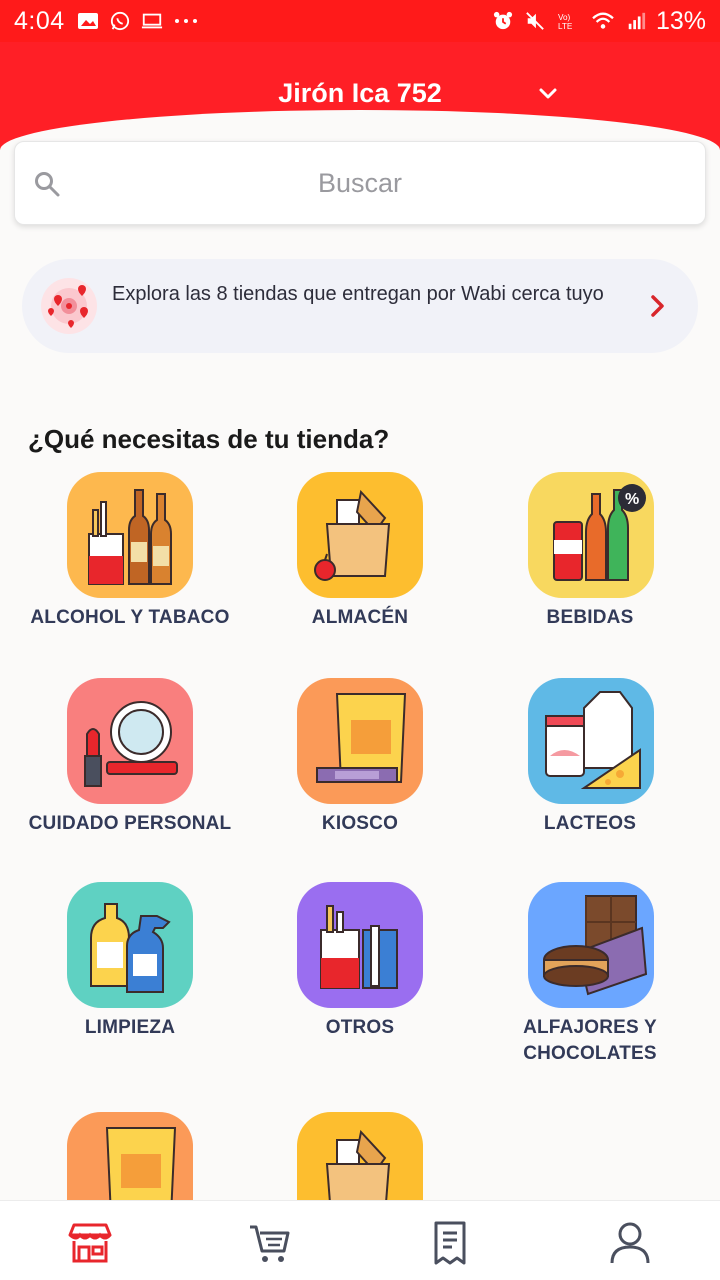 This screenshot has width=720, height=1280. Describe the element at coordinates (591, 535) in the screenshot. I see `drinks-icon: %` at that location.